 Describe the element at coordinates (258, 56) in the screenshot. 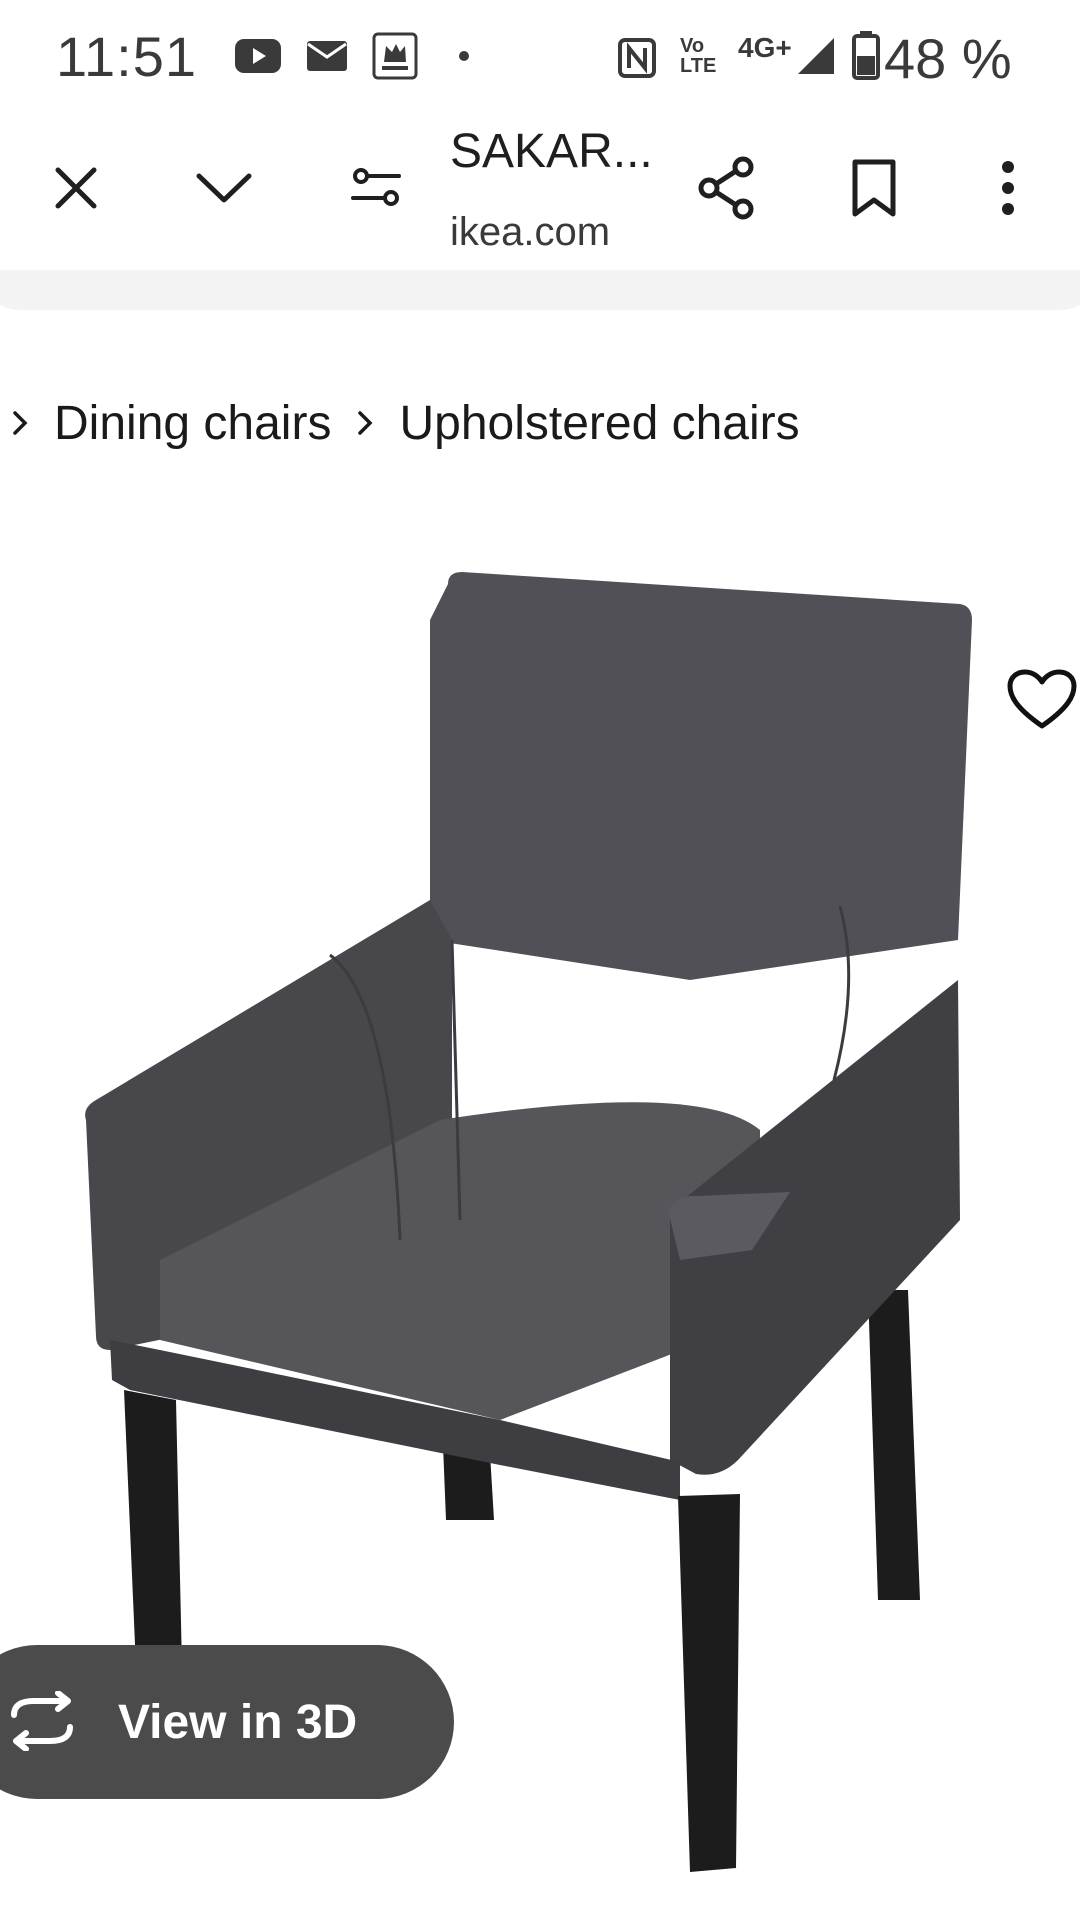

I see `youtube-icon` at that location.